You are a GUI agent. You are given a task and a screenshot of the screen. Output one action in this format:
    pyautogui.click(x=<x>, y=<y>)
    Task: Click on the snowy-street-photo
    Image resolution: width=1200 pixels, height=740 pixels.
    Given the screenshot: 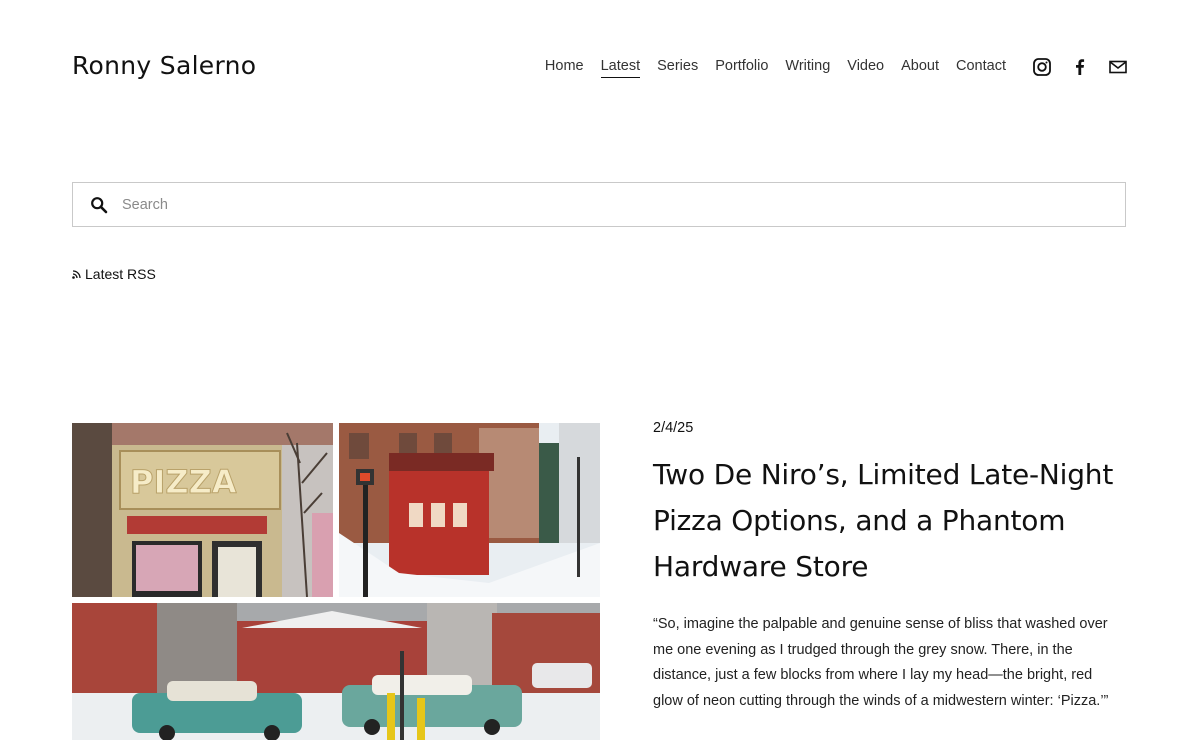 What is the action you would take?
    pyautogui.click(x=469, y=510)
    